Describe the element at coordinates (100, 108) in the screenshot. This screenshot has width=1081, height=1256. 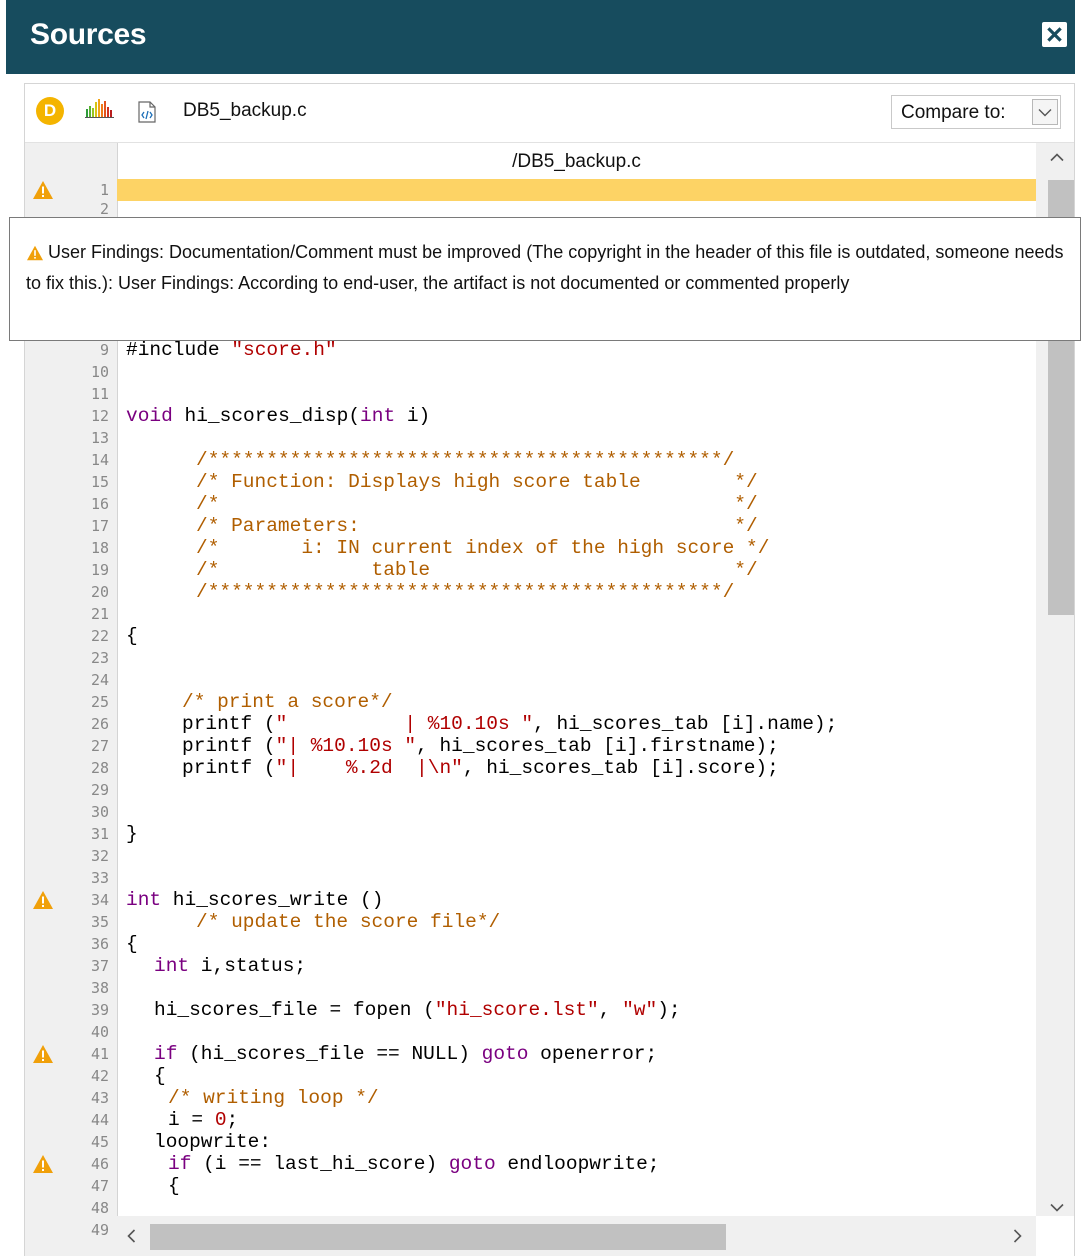
I see `bar-chart-icon` at that location.